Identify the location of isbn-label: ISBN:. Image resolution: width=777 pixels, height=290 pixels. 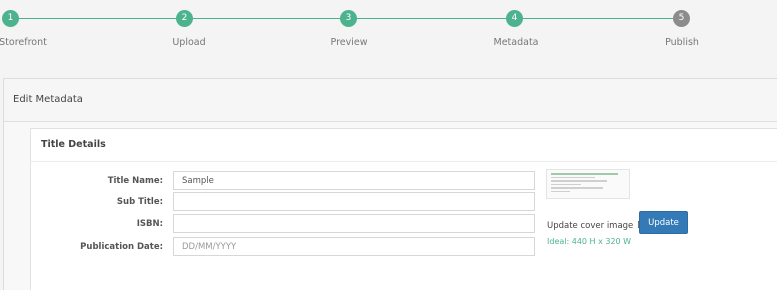
(149, 224).